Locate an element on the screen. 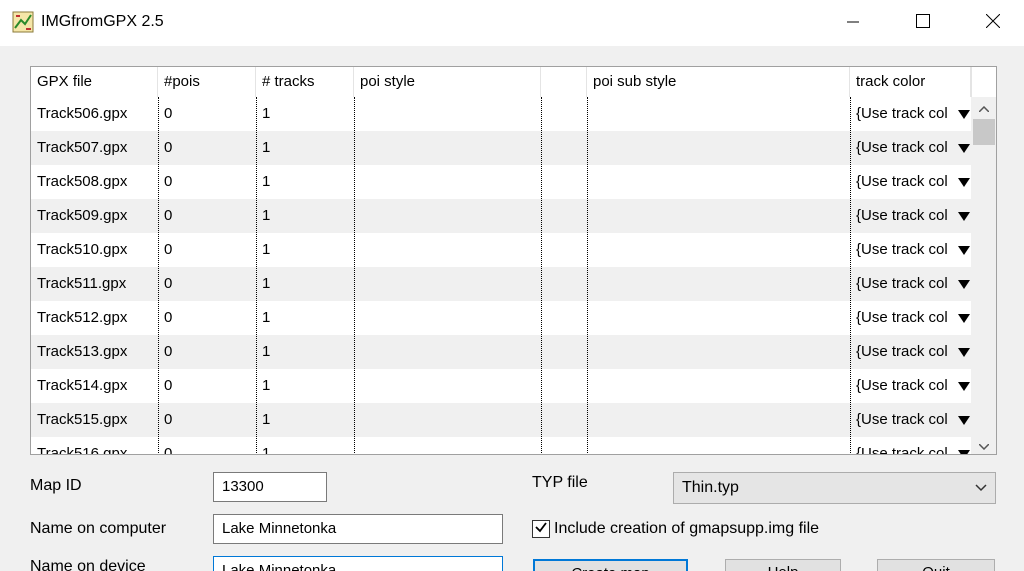  name-on-device-input: Lake Minnetonka is located at coordinates (358, 563).